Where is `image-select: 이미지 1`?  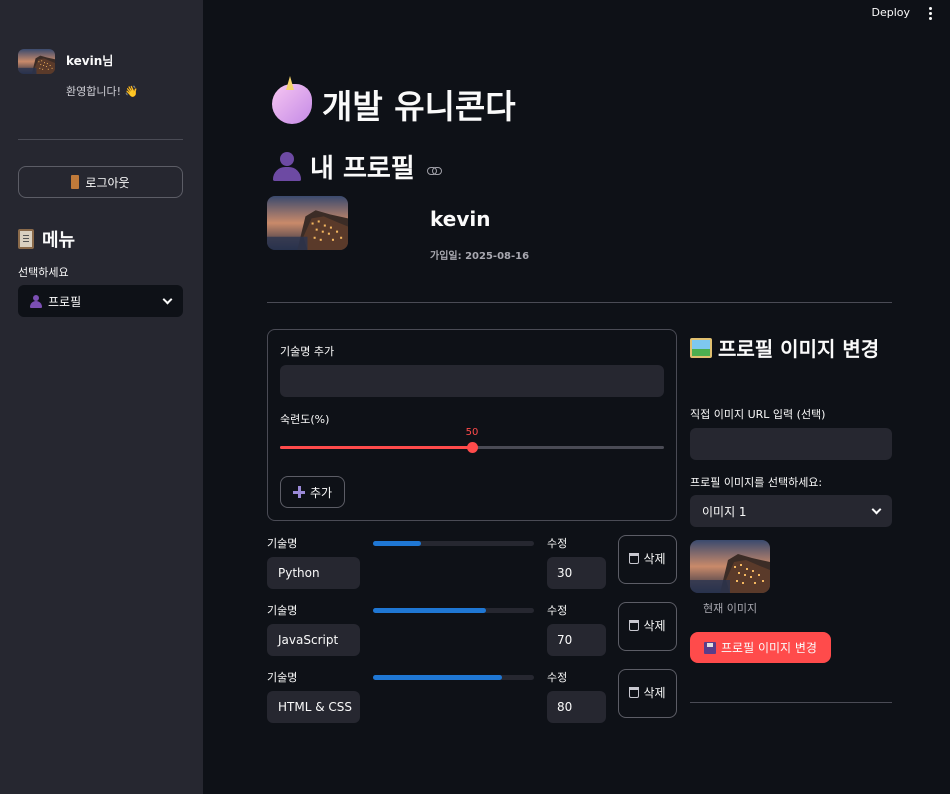 image-select: 이미지 1 is located at coordinates (791, 511).